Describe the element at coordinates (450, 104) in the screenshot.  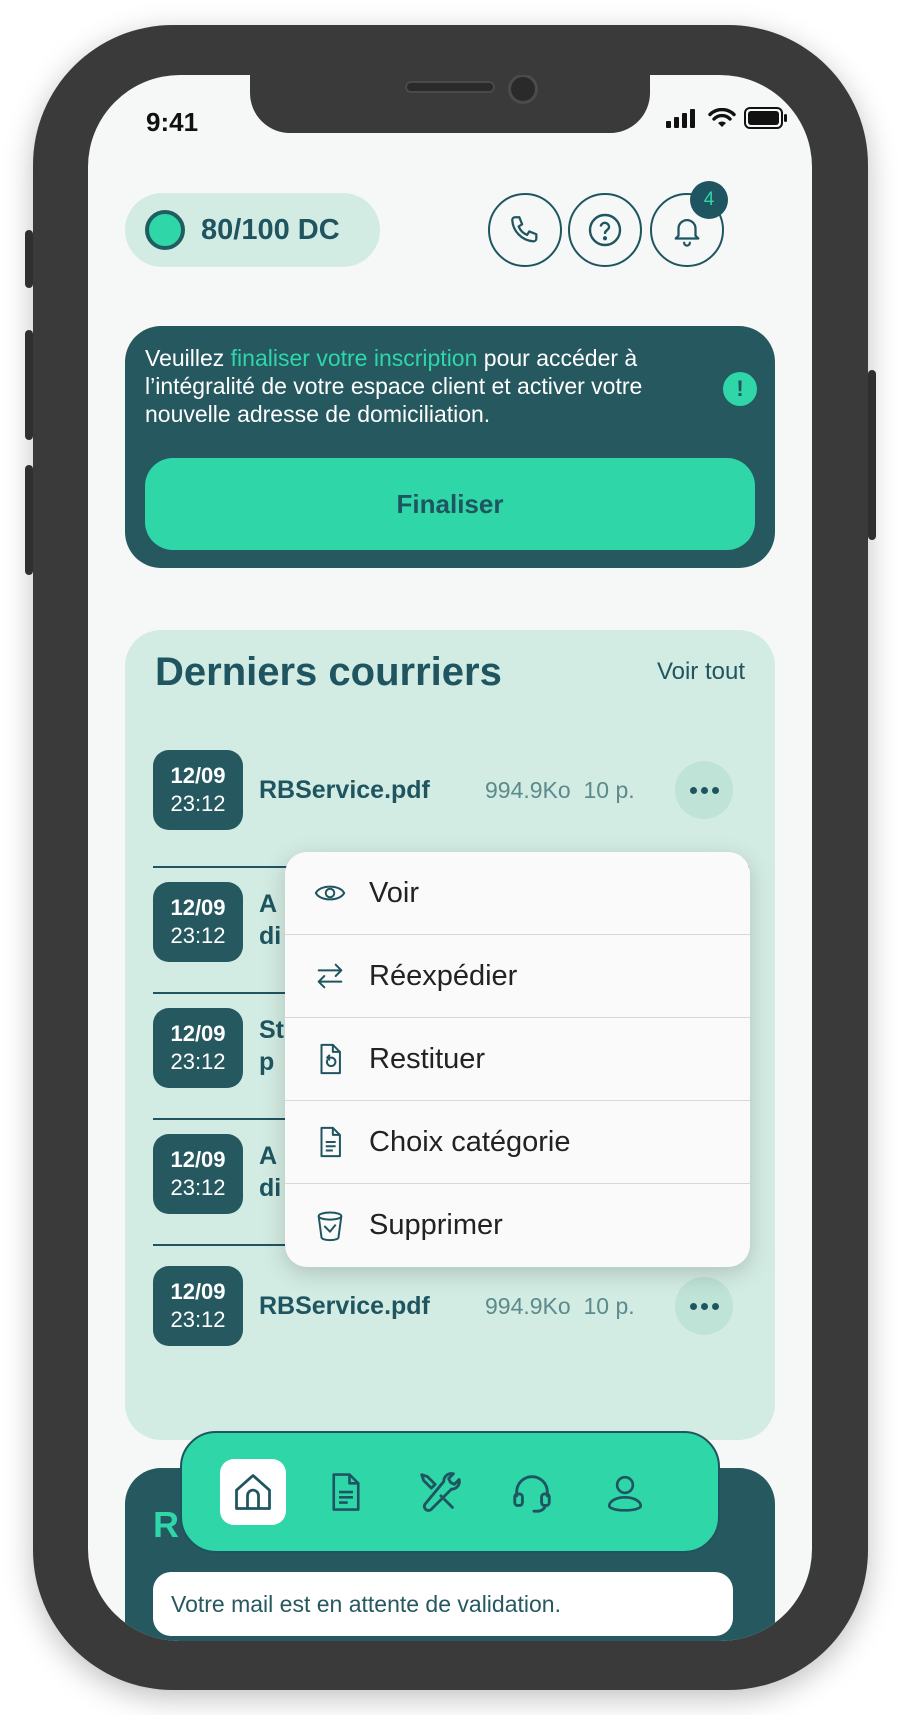
I see `notch` at that location.